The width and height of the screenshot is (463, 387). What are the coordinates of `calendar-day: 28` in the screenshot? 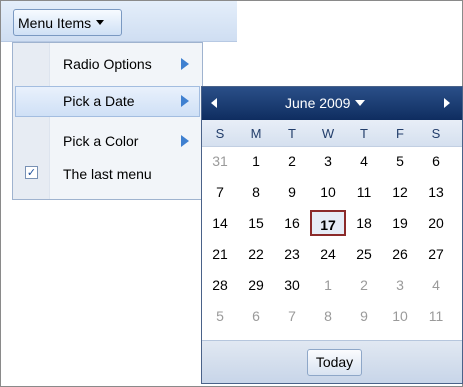 It's located at (220, 285).